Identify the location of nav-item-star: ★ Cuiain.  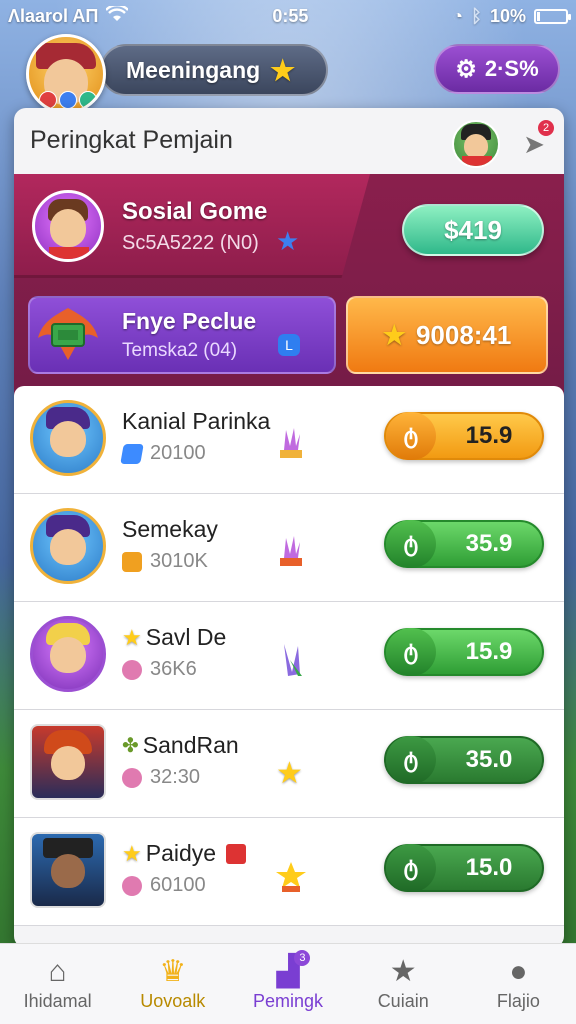
(403, 984).